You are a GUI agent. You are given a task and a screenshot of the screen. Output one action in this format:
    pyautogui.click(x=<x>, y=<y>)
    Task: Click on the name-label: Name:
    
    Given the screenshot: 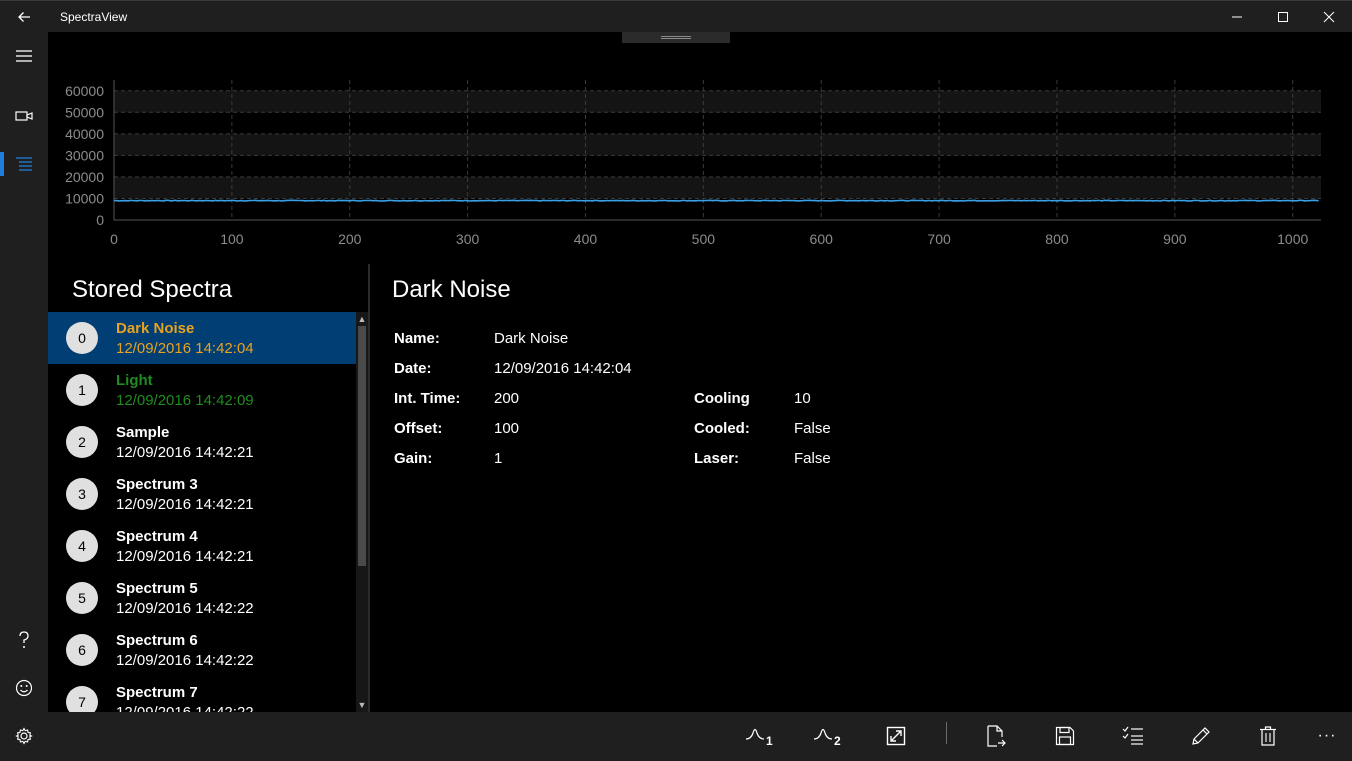 What is the action you would take?
    pyautogui.click(x=417, y=338)
    